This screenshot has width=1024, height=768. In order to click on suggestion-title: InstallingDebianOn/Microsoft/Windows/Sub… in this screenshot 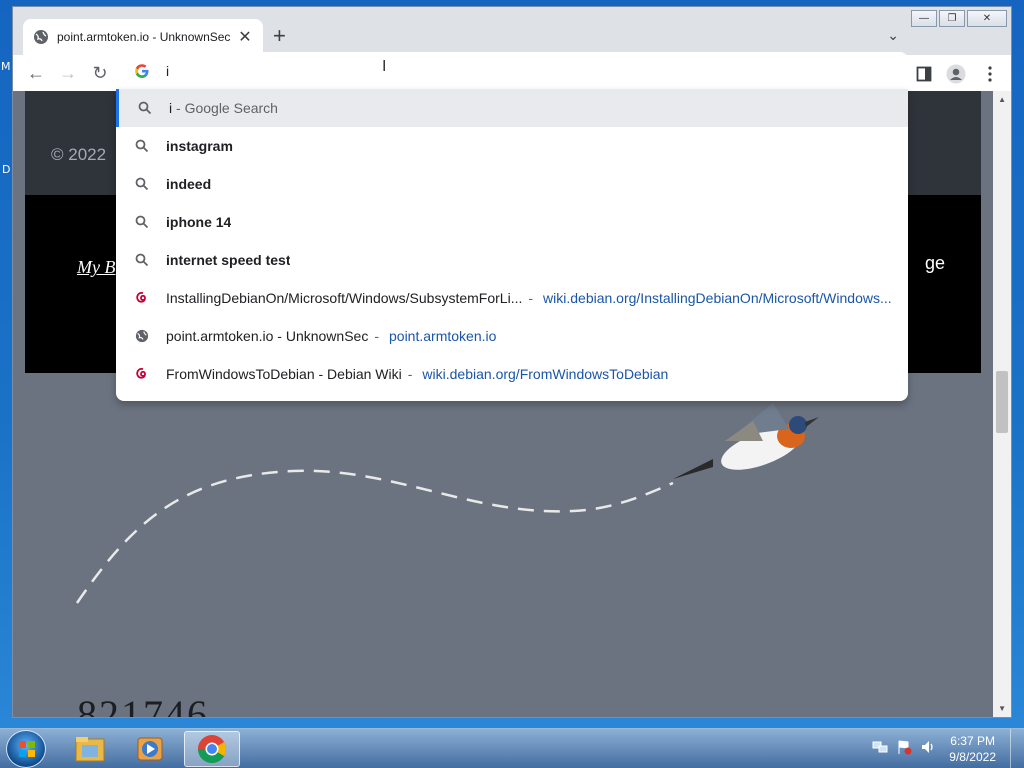, I will do `click(344, 298)`.